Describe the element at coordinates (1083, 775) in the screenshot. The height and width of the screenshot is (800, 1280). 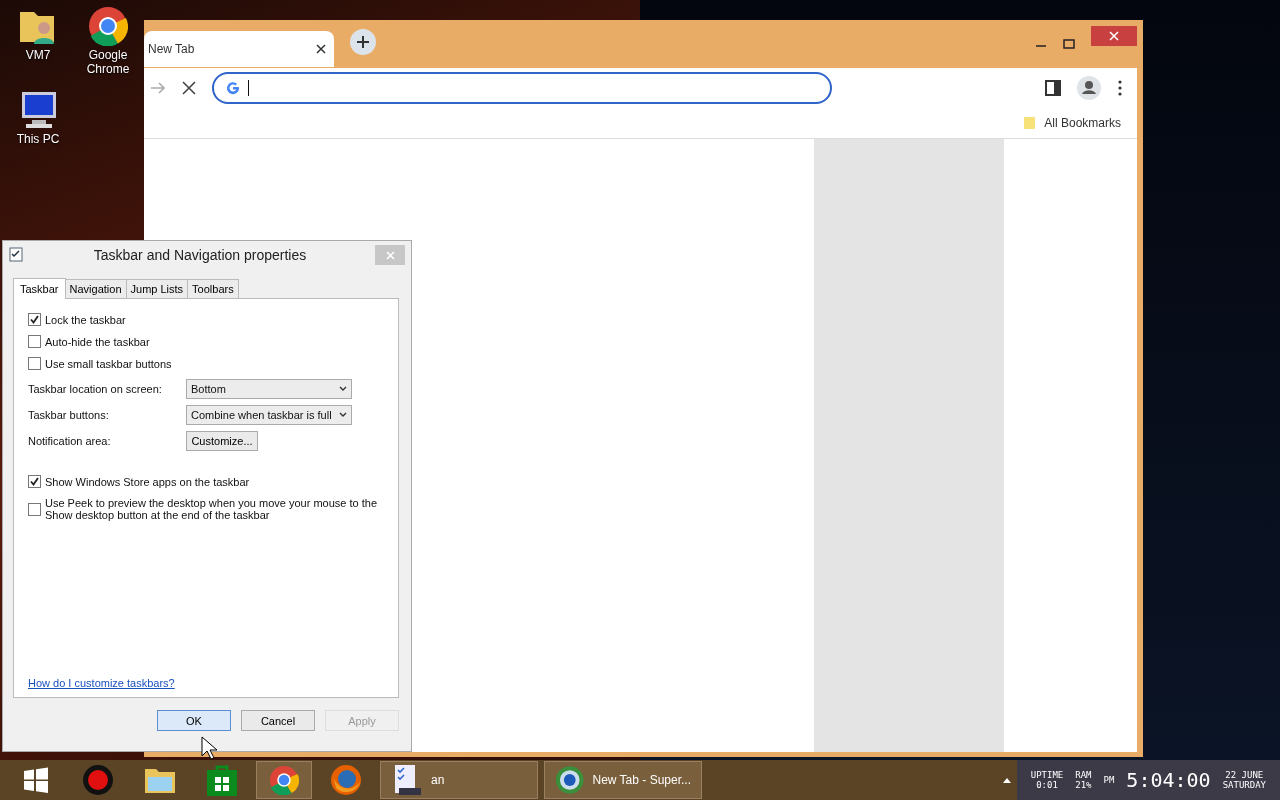
I see `ram-label: RAM` at that location.